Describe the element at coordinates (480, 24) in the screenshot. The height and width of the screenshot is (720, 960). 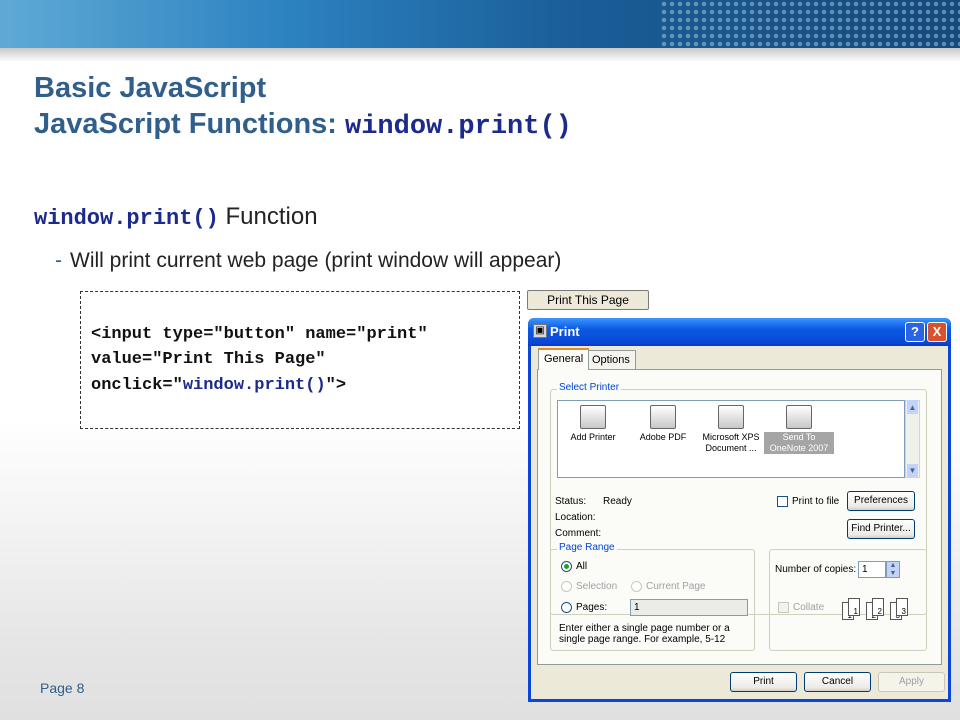
I see `header-banner` at that location.